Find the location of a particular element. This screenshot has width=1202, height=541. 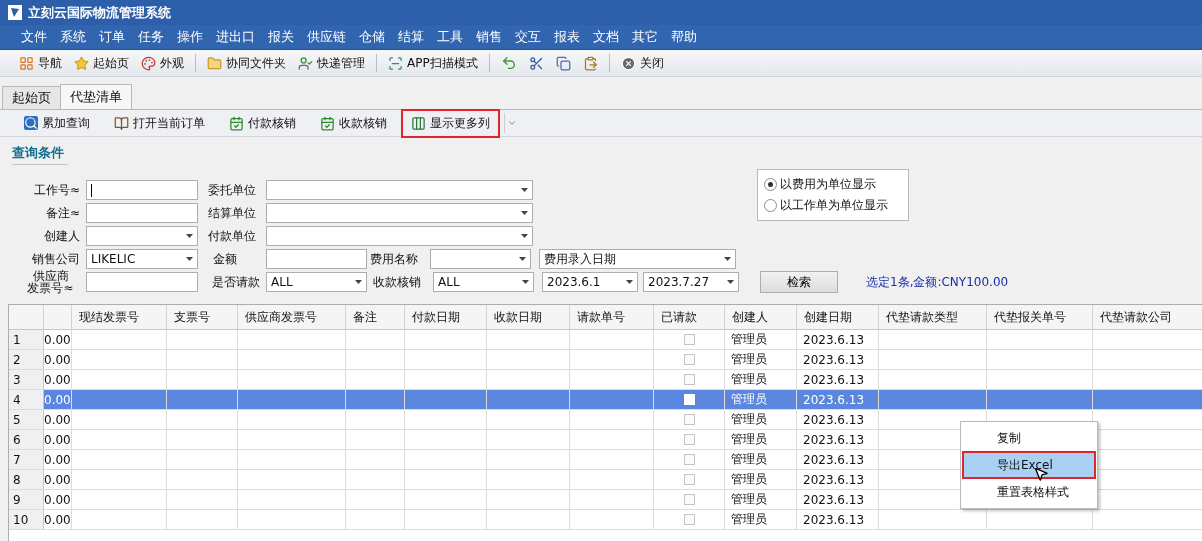

menu-item: 导出Excel is located at coordinates (1029, 465).